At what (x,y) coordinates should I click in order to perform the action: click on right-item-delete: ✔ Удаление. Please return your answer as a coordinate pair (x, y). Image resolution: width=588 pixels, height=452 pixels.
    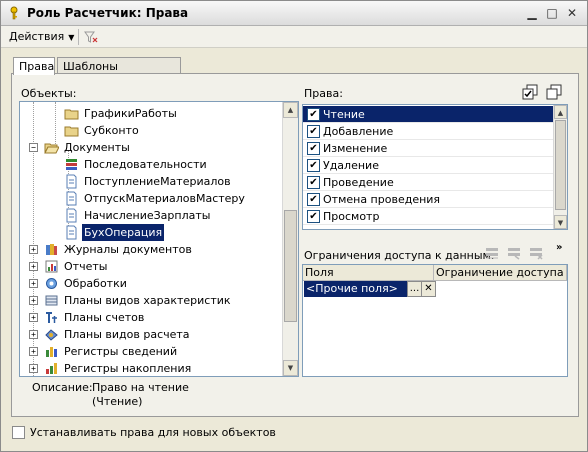
    Looking at the image, I should click on (428, 165).